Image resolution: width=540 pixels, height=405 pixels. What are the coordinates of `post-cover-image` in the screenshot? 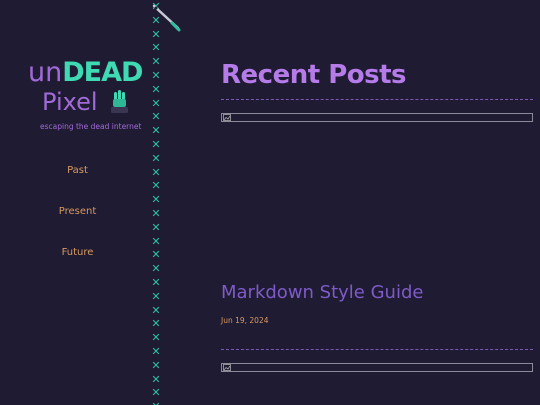 It's located at (377, 117).